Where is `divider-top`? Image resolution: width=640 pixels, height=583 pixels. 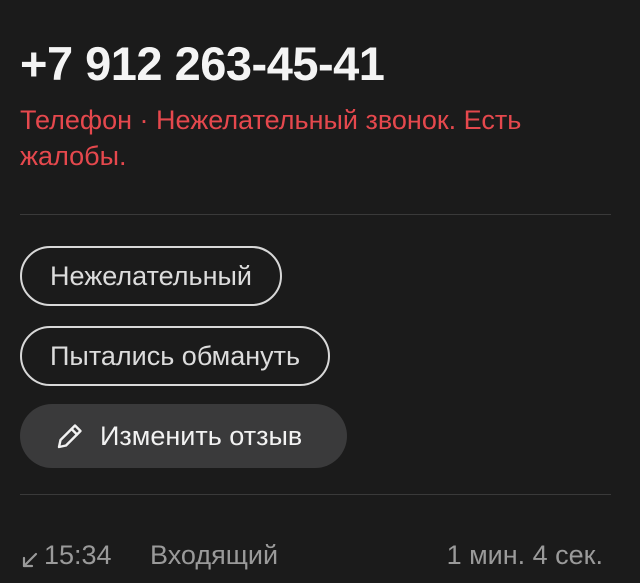 divider-top is located at coordinates (315, 214).